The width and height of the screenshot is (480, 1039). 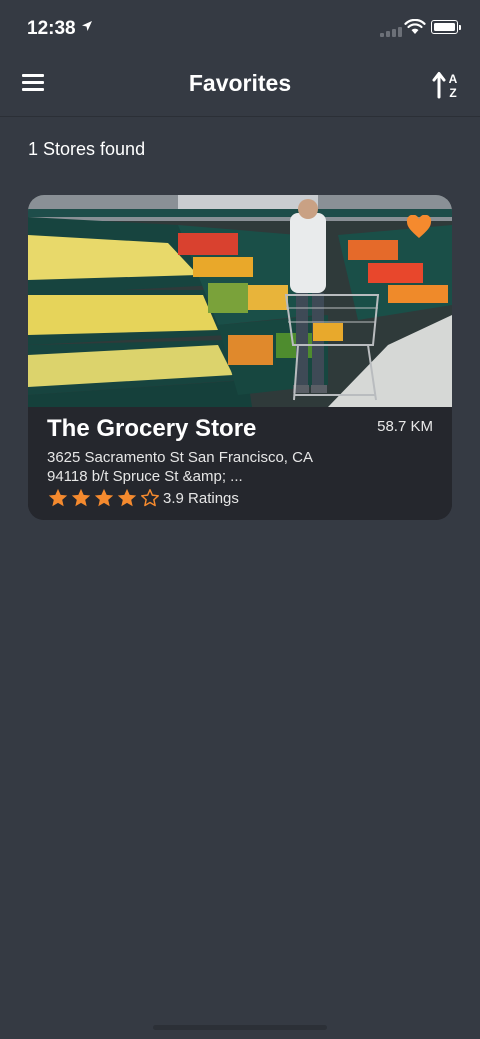 I want to click on svg-text: Z, so click(x=452, y=93).